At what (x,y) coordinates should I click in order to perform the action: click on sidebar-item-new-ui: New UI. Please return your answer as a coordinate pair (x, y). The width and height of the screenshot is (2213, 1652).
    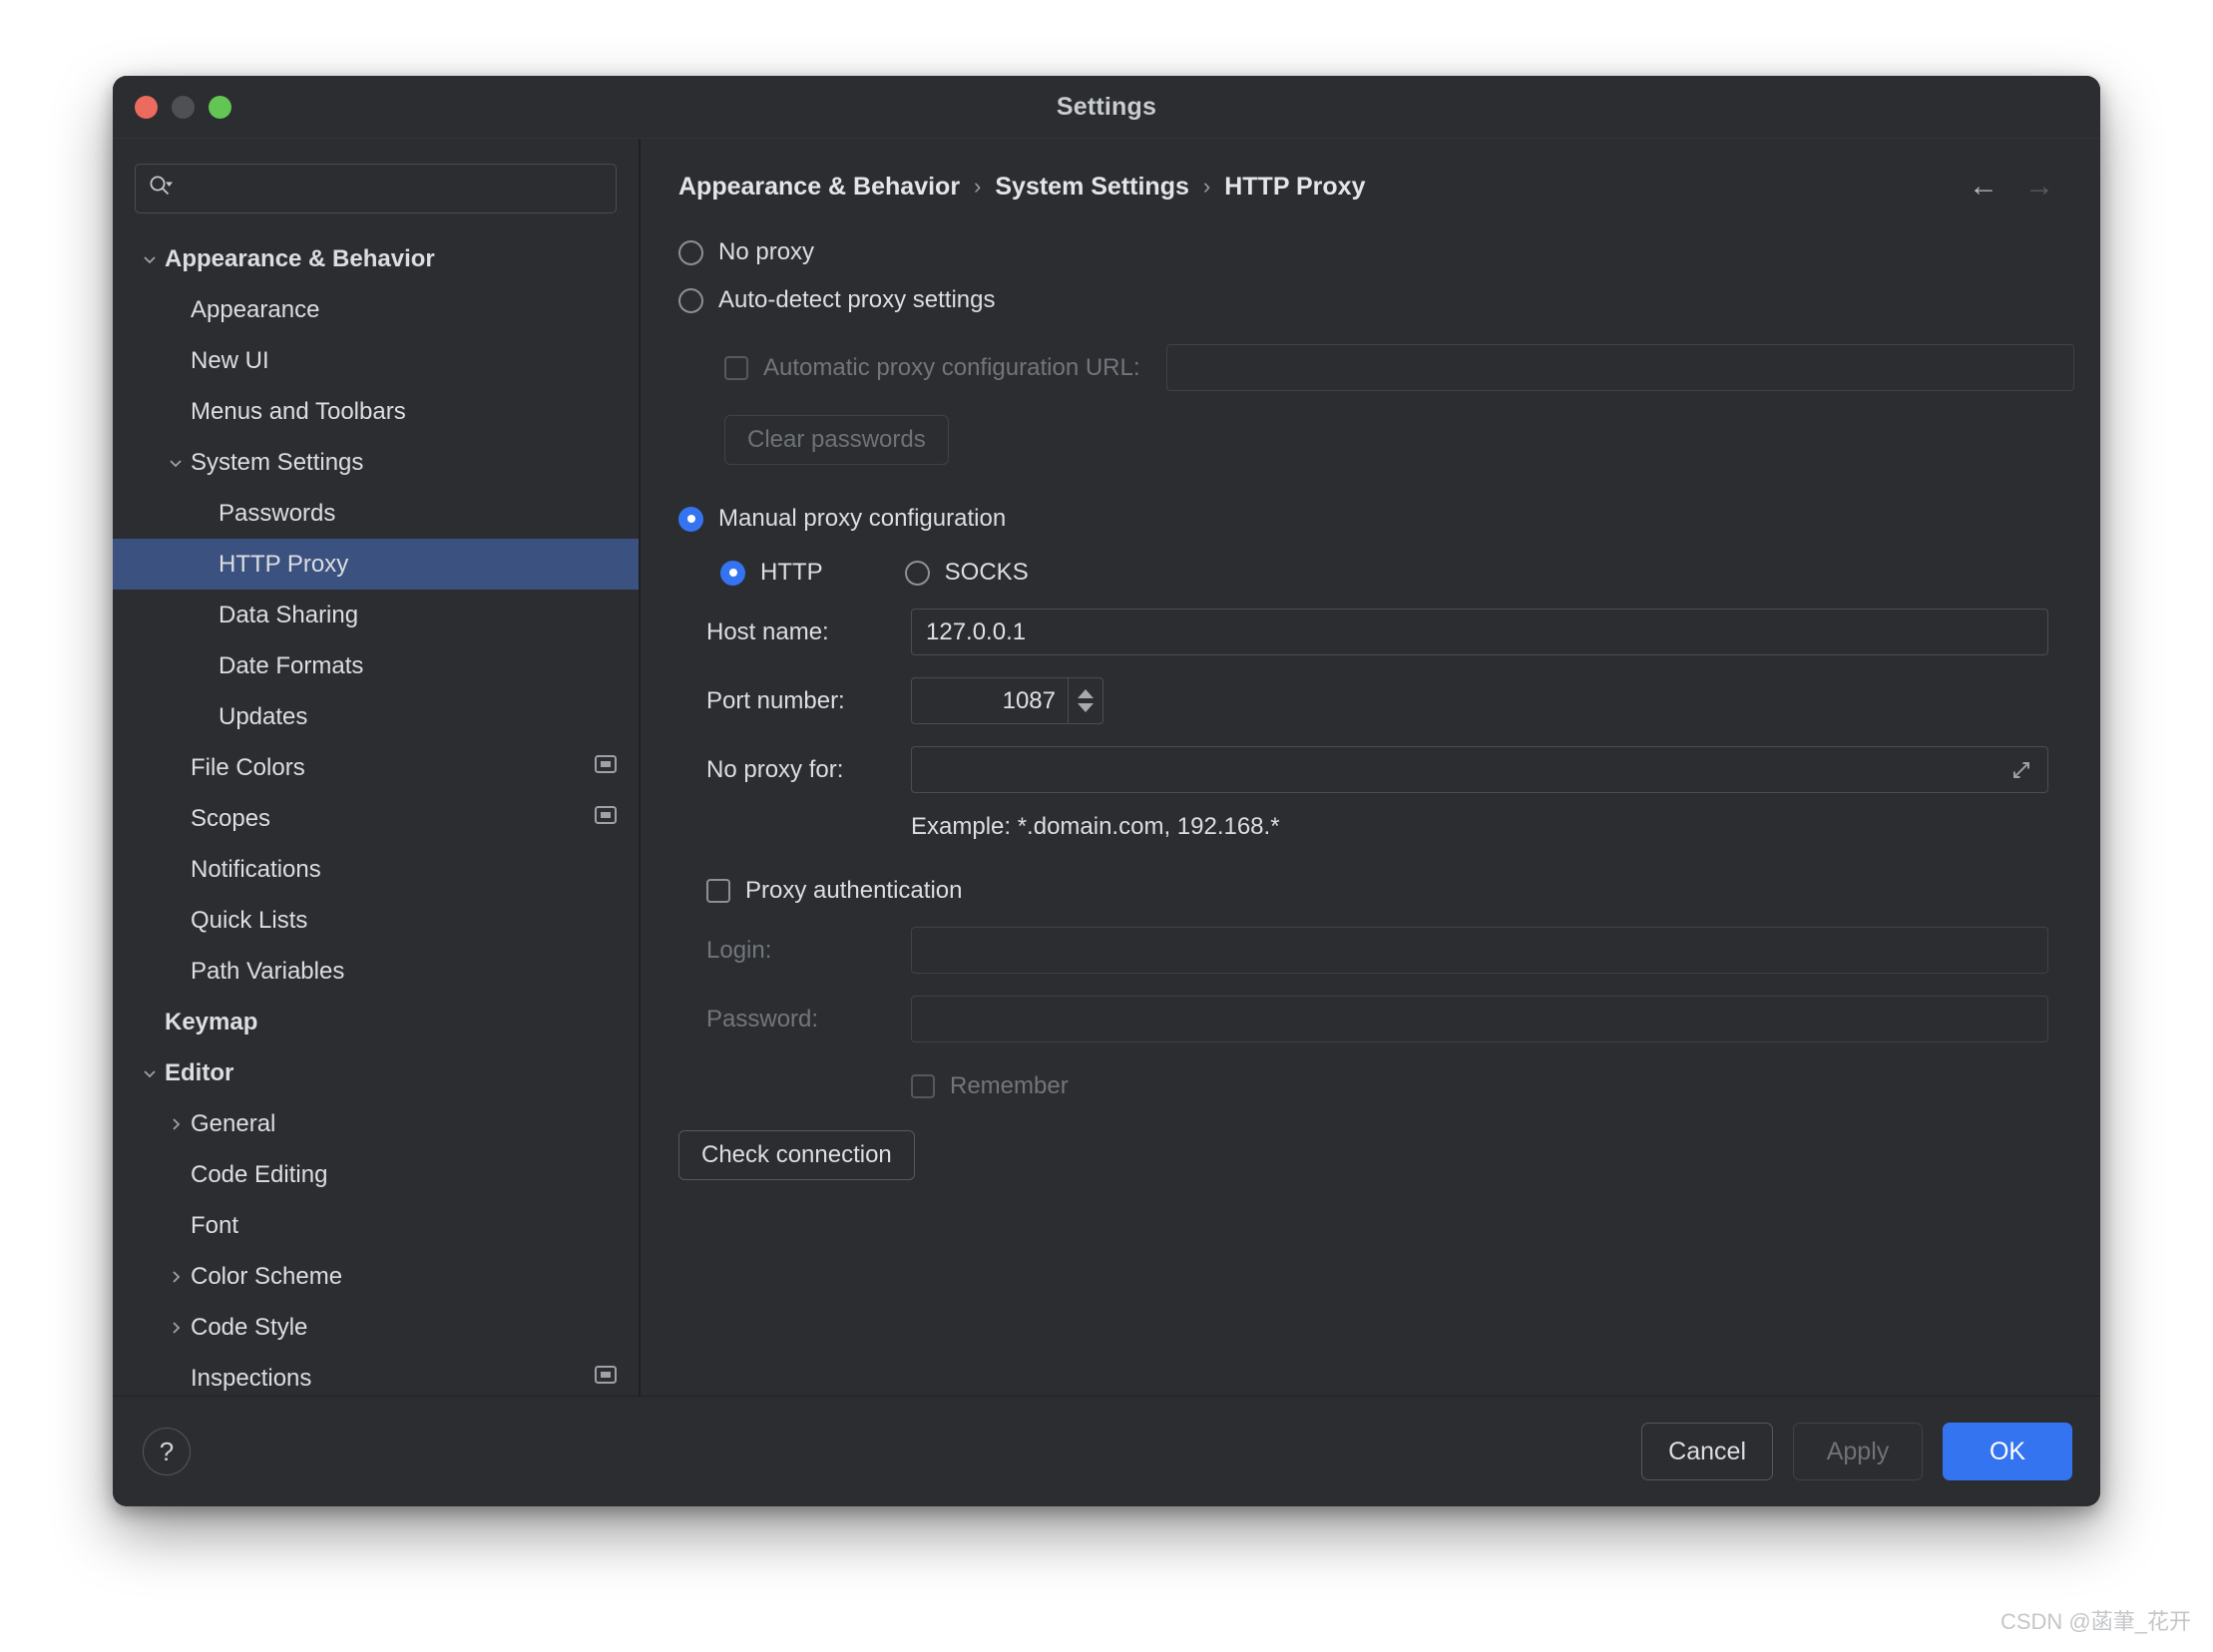
    Looking at the image, I should click on (376, 361).